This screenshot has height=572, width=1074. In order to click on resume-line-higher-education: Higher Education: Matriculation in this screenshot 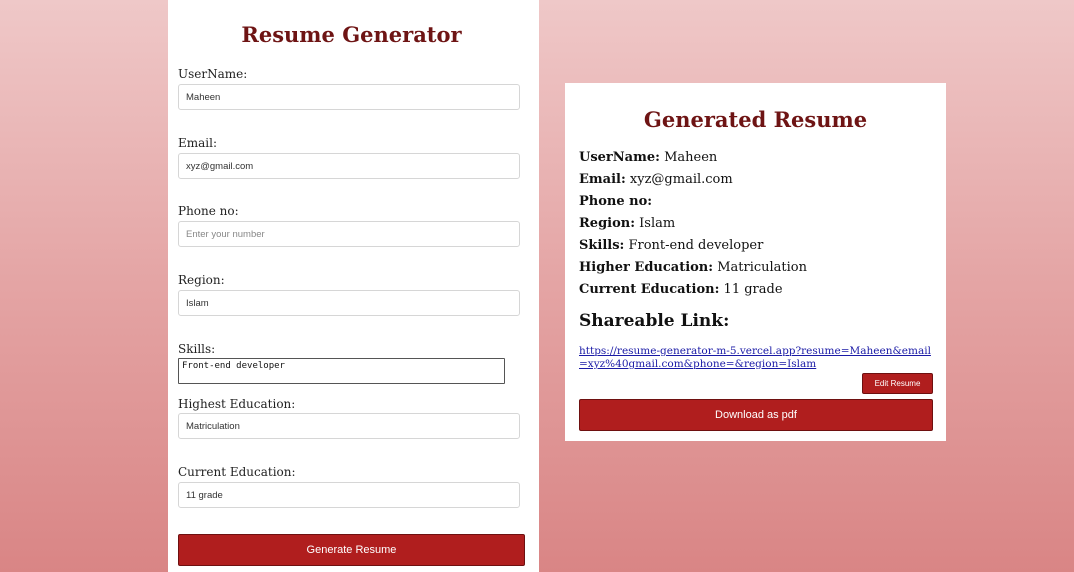, I will do `click(693, 267)`.